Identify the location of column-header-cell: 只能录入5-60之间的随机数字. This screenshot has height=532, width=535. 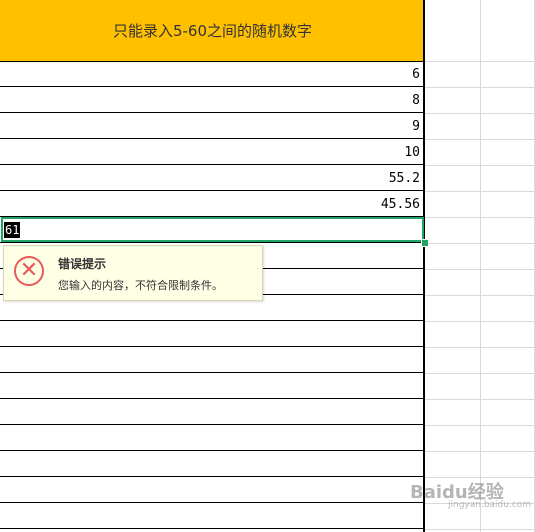
(212, 31).